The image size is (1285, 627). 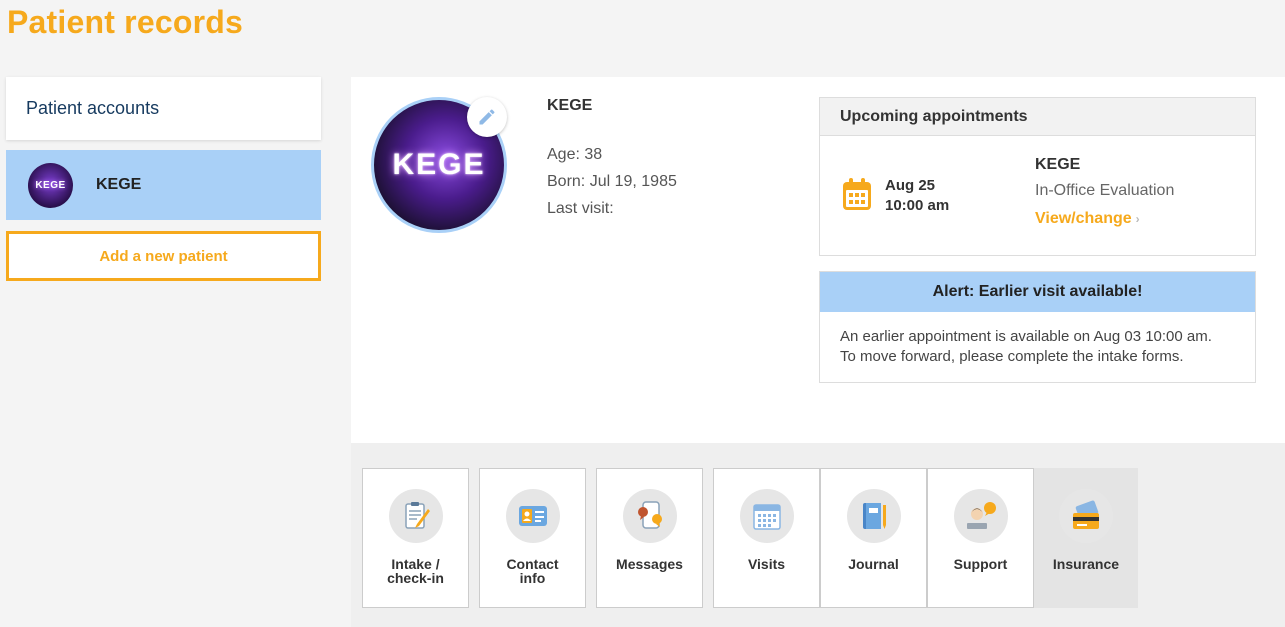 I want to click on journal-book-icon, so click(x=874, y=516).